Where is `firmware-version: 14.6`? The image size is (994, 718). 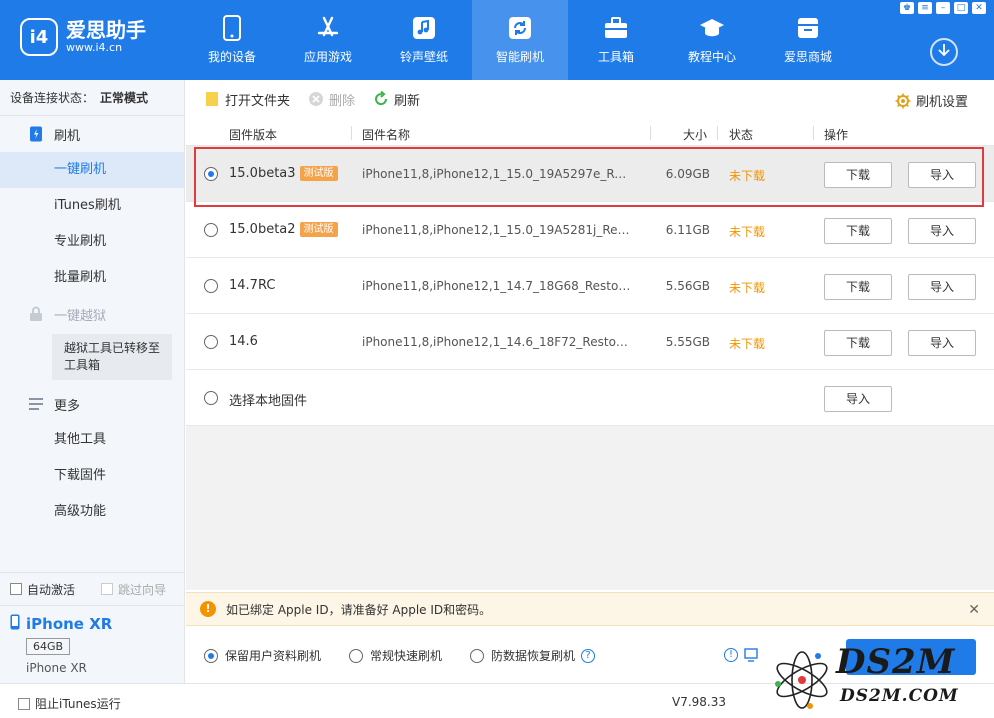
firmware-version: 14.6 is located at coordinates (243, 341).